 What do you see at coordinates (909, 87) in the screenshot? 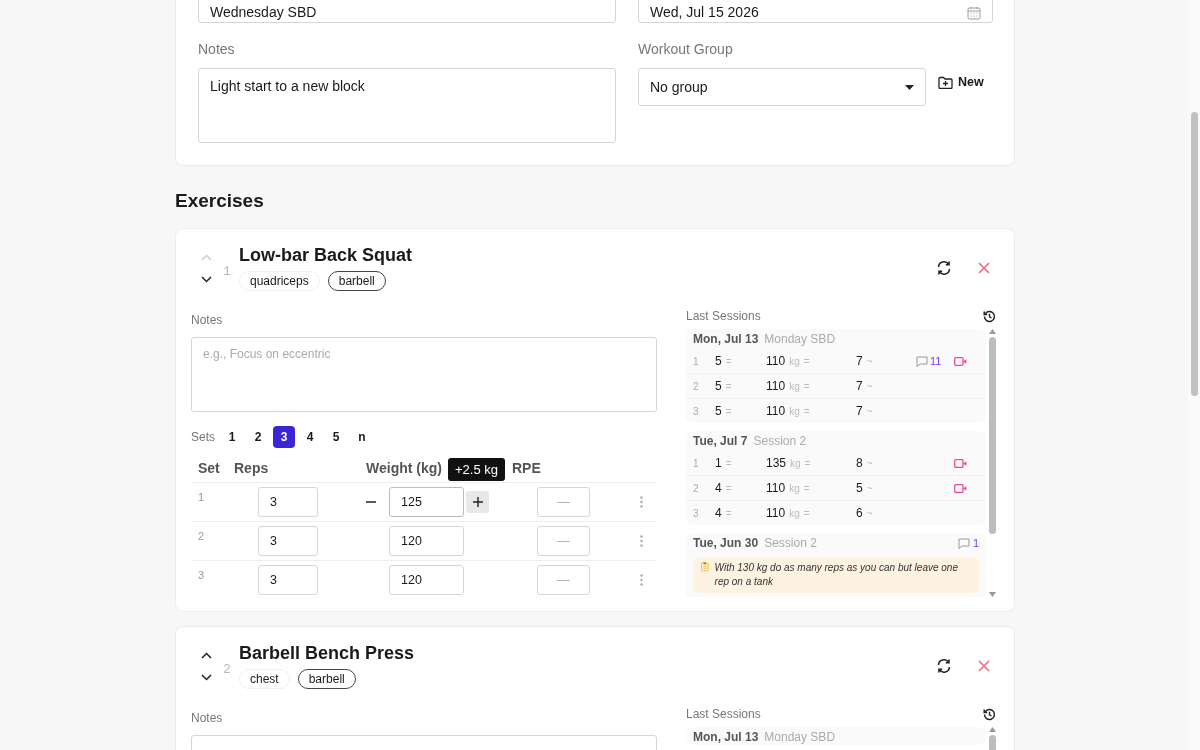
I see `caret-icon` at bounding box center [909, 87].